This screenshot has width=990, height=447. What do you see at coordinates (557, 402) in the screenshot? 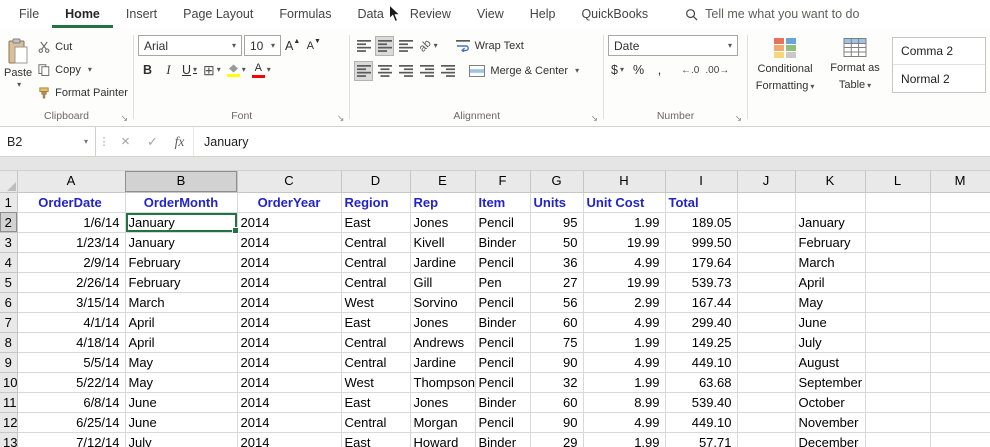
I see `cell-G11: 60` at bounding box center [557, 402].